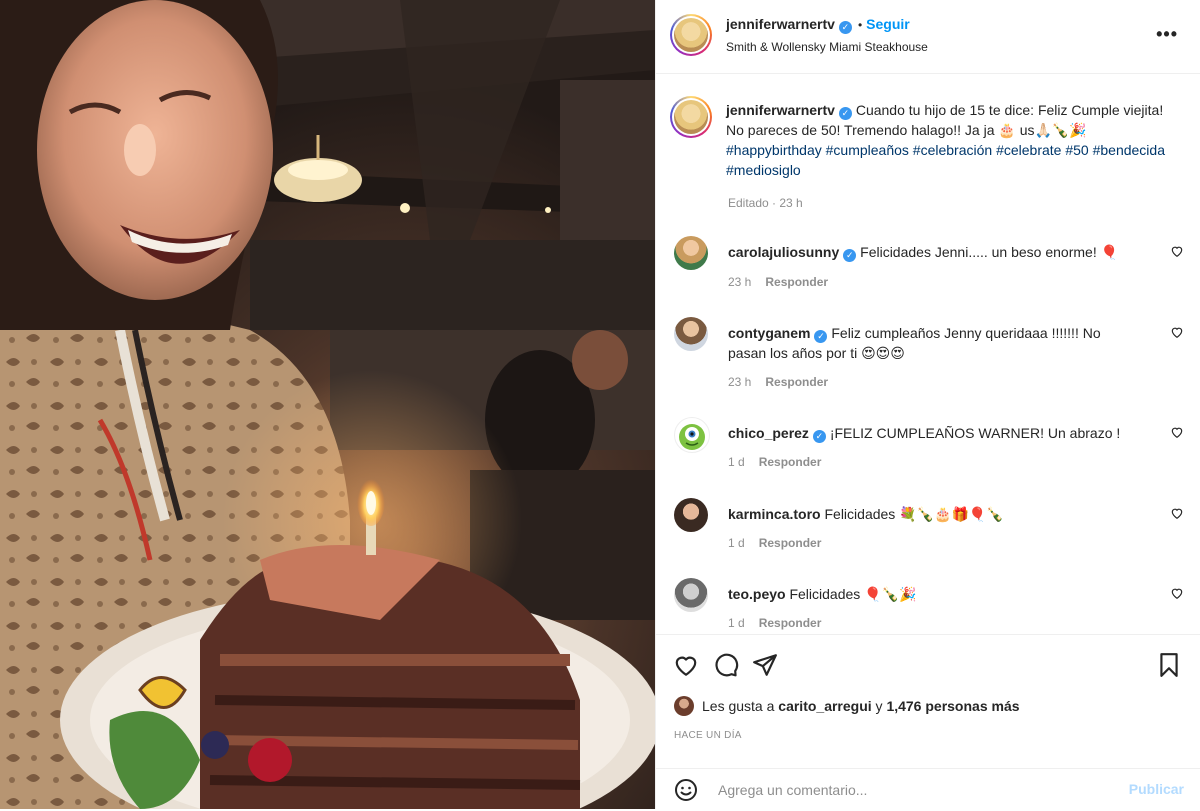 Image resolution: width=1200 pixels, height=811 pixels. I want to click on comment-text-block: karminca.toro Felicidades 💐🍾🎂🎁🎈🍾, so click(928, 514).